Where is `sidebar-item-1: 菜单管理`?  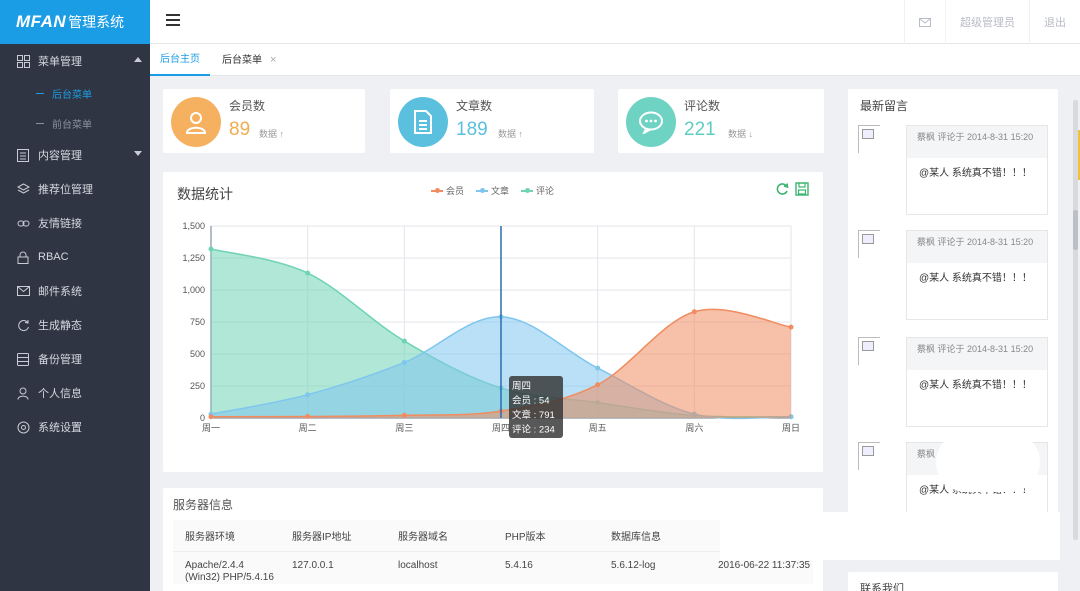
sidebar-item-1: 菜单管理 is located at coordinates (75, 61).